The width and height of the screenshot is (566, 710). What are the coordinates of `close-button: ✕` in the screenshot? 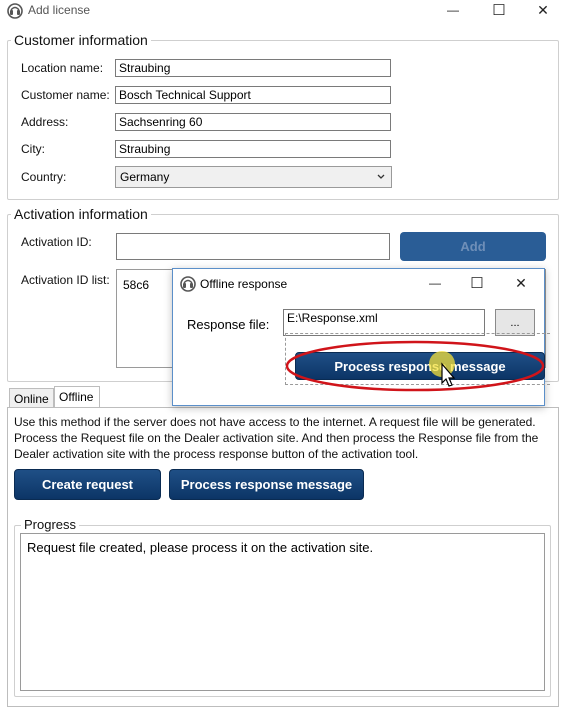 It's located at (543, 10).